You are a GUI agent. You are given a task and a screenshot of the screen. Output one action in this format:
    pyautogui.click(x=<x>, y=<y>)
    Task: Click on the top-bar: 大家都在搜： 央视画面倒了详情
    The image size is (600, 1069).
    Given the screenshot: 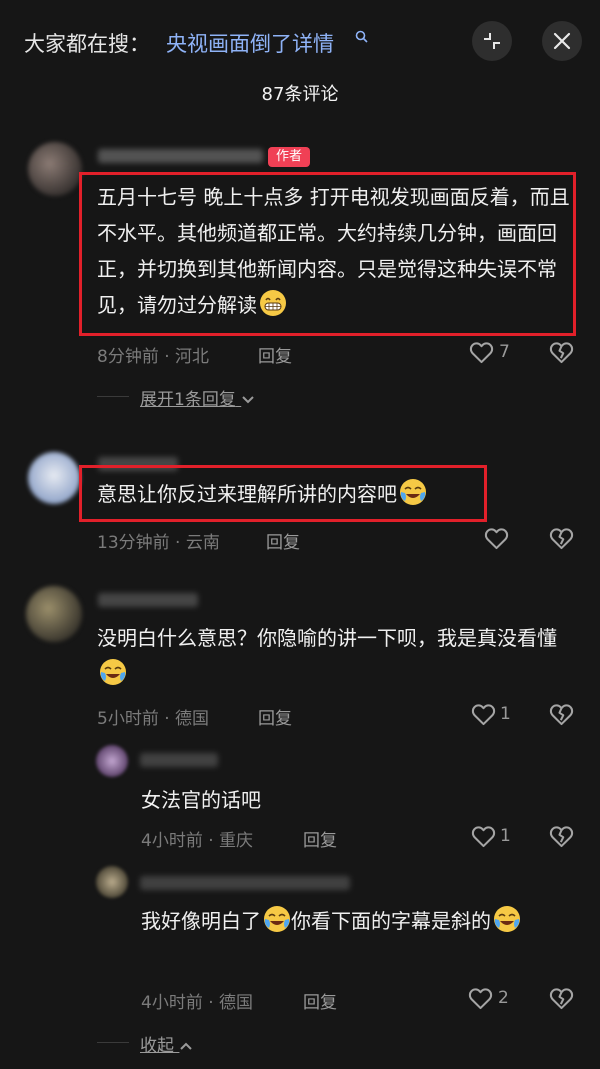 What is the action you would take?
    pyautogui.click(x=300, y=40)
    